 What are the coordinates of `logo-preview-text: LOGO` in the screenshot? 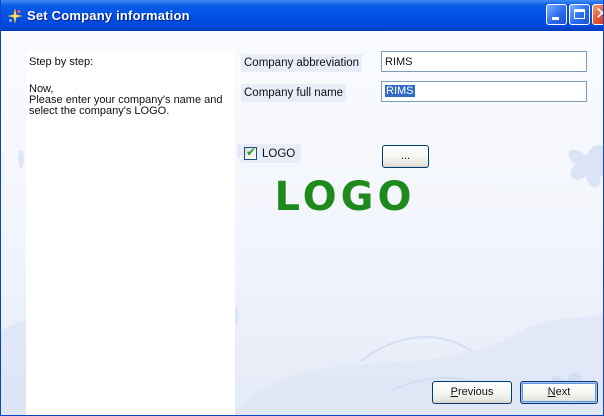 It's located at (345, 197).